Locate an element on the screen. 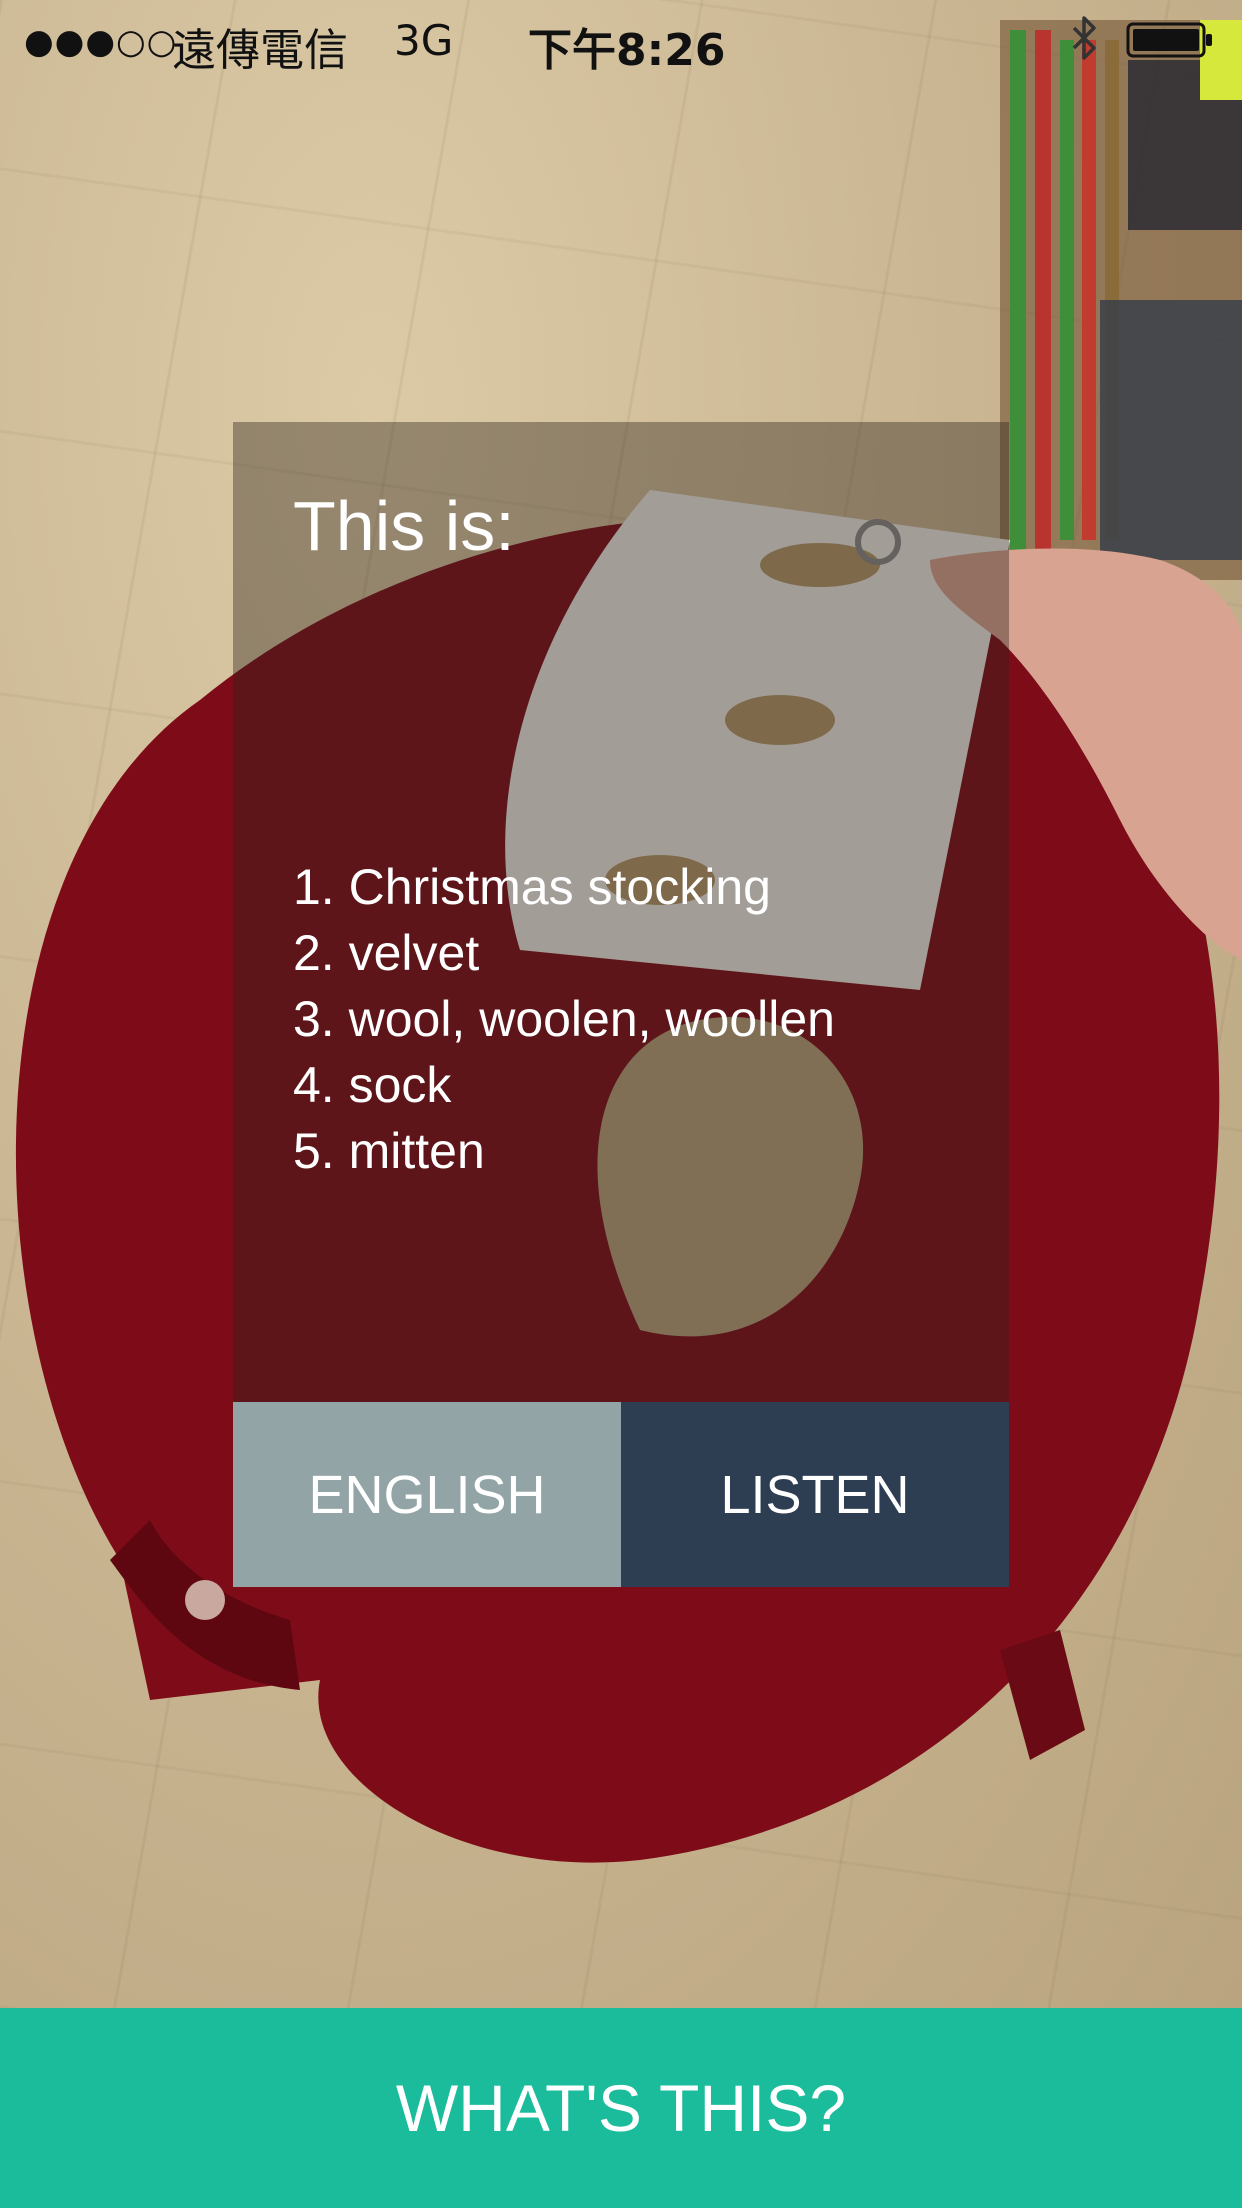 This screenshot has width=1242, height=2208. carrier-name: 遠傳電信 is located at coordinates (260, 50).